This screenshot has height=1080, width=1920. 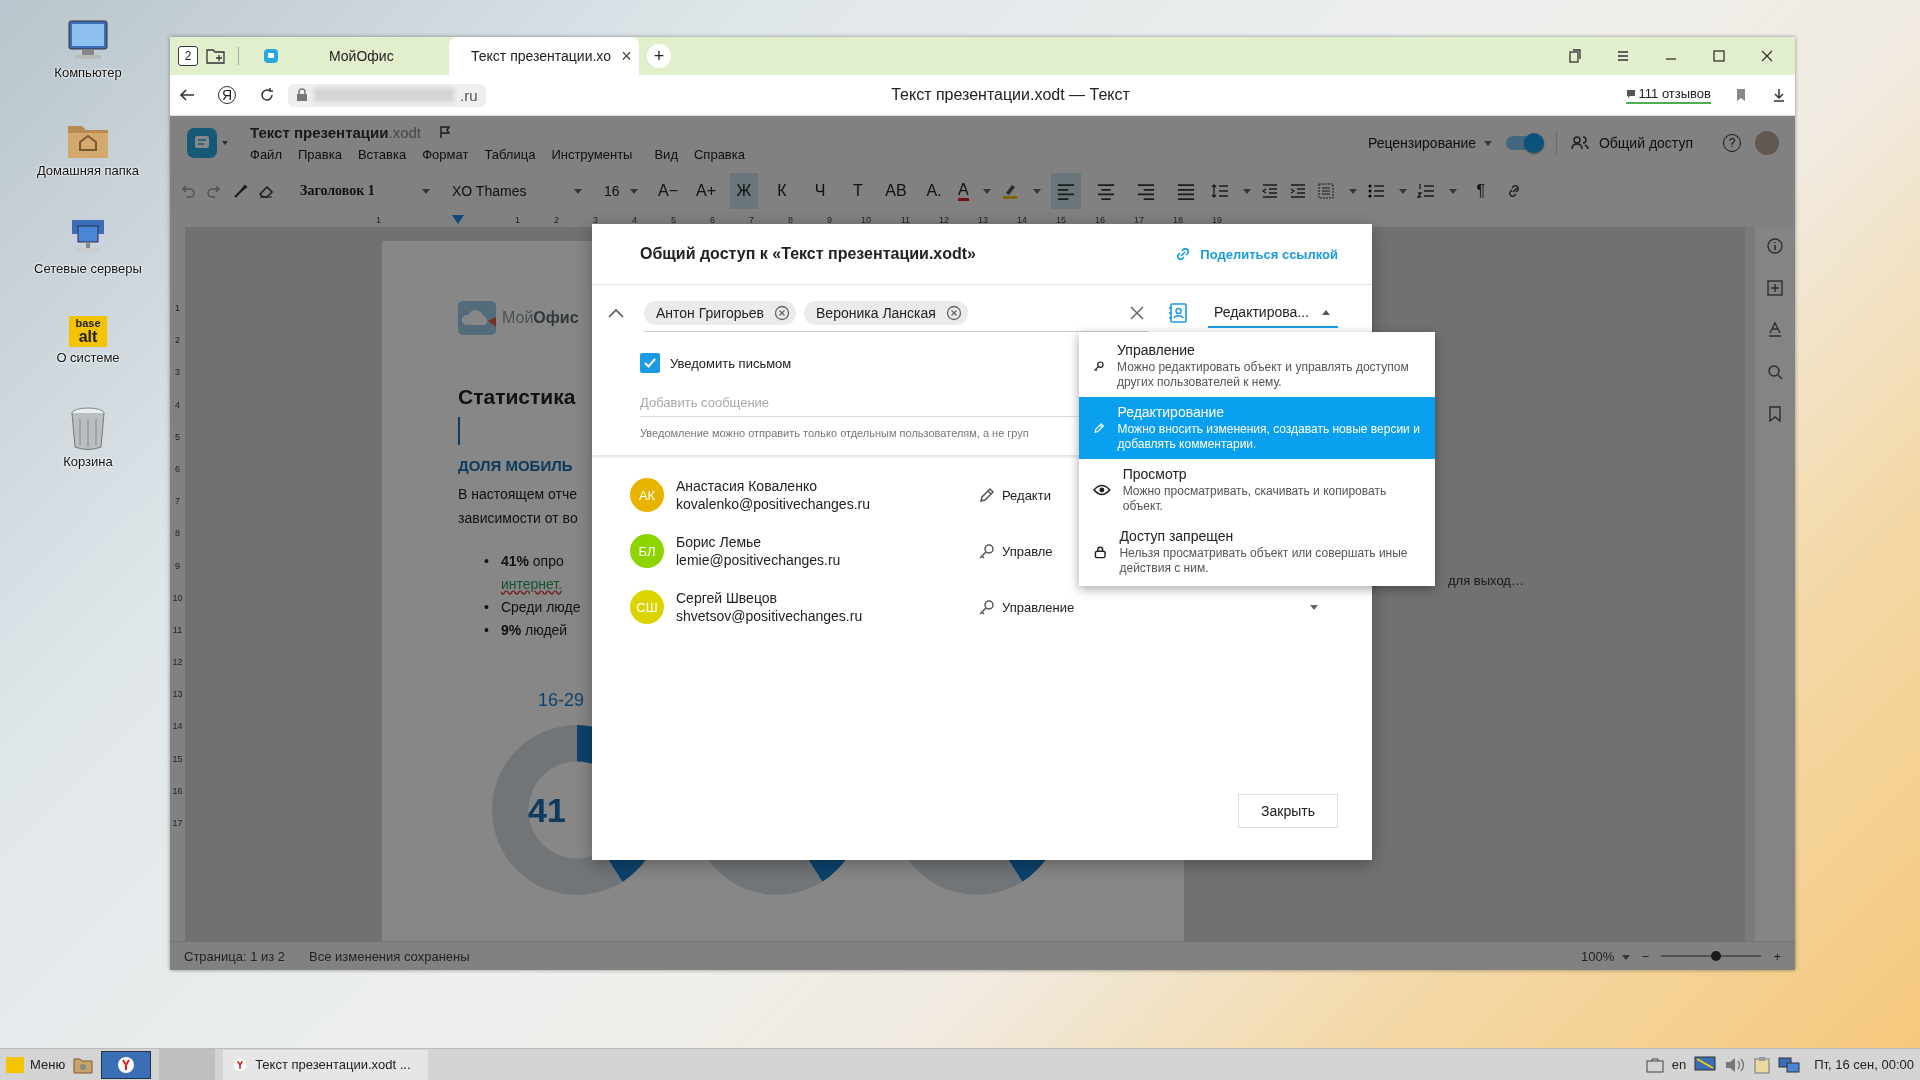 I want to click on maximize-icon, so click(x=1719, y=56).